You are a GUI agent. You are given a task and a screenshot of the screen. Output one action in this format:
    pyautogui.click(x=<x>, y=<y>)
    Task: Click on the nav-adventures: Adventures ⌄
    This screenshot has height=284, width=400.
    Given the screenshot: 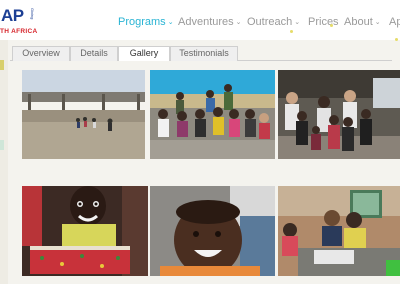 What is the action you would take?
    pyautogui.click(x=210, y=23)
    